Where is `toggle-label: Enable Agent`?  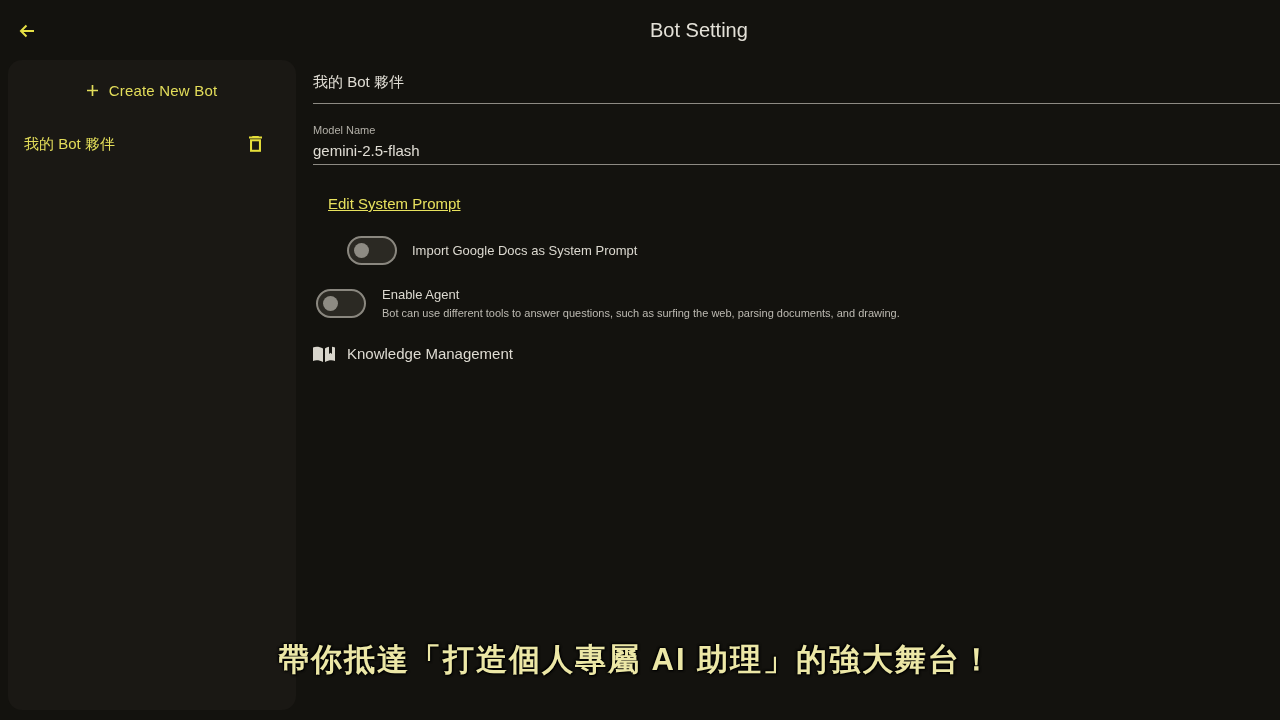
toggle-label: Enable Agent is located at coordinates (421, 295).